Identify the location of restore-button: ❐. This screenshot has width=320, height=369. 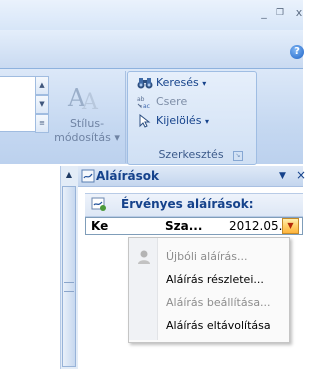
(280, 13).